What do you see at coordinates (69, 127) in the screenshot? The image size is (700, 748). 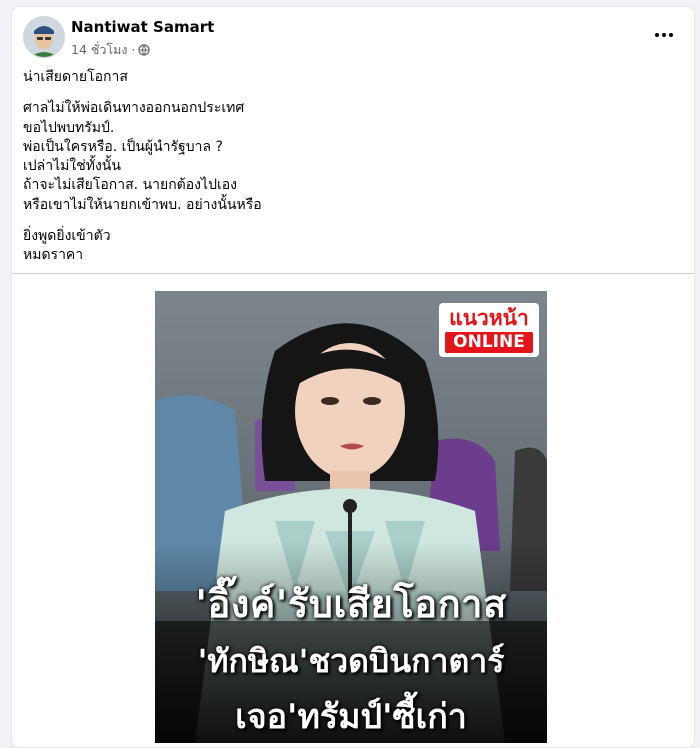 I see `post-line: ขอไปพบทรัมป์.` at bounding box center [69, 127].